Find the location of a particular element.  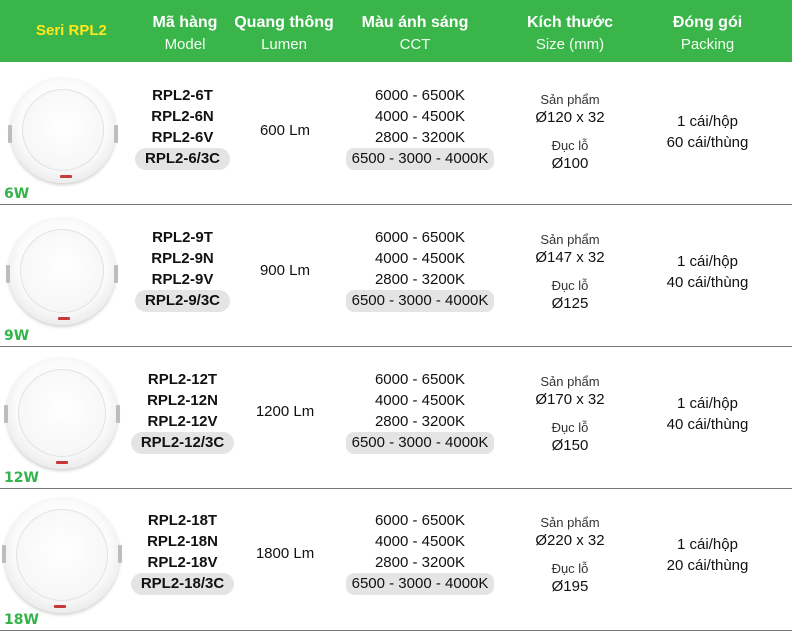

model-code-3c: RPL2-18/3C is located at coordinates (182, 584).